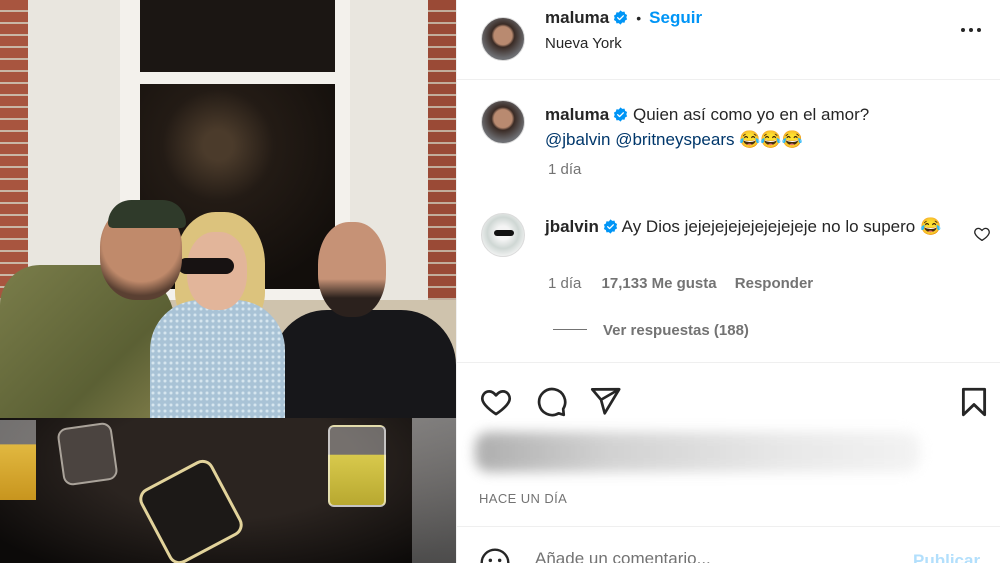 The height and width of the screenshot is (563, 1000). I want to click on avatar, so click(503, 39).